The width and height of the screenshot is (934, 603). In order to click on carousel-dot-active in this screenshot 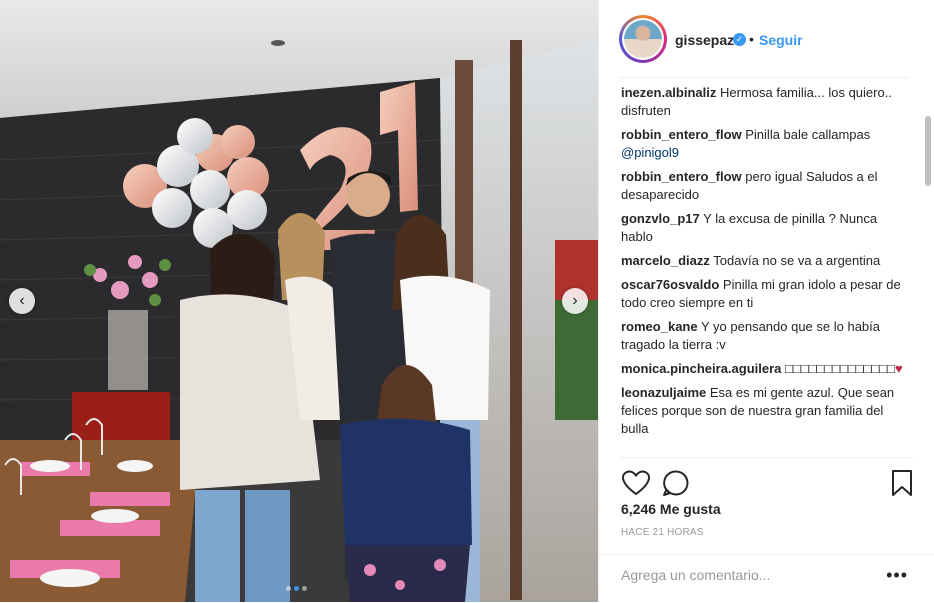, I will do `click(296, 588)`.